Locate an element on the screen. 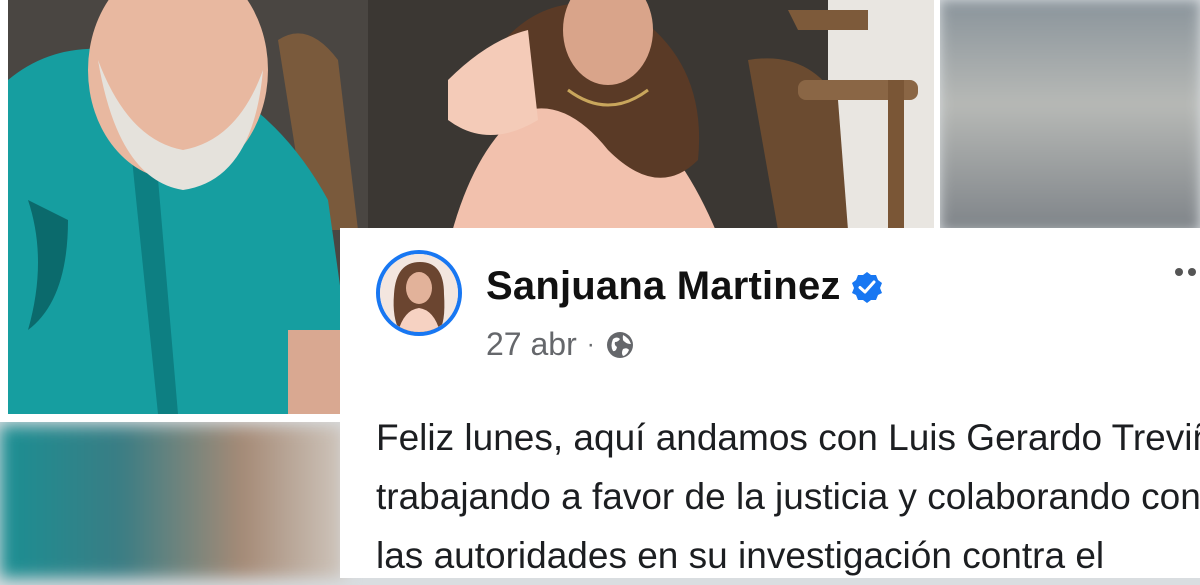  post-author-row: Sanjuana Martinez is located at coordinates (684, 286).